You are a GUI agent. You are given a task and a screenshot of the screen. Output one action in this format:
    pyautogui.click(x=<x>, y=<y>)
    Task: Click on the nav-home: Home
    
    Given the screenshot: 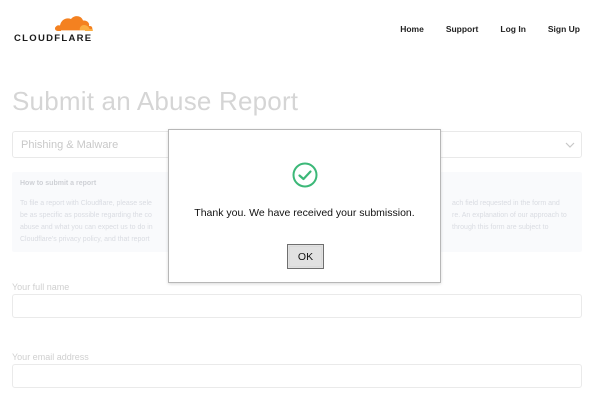 What is the action you would take?
    pyautogui.click(x=412, y=29)
    